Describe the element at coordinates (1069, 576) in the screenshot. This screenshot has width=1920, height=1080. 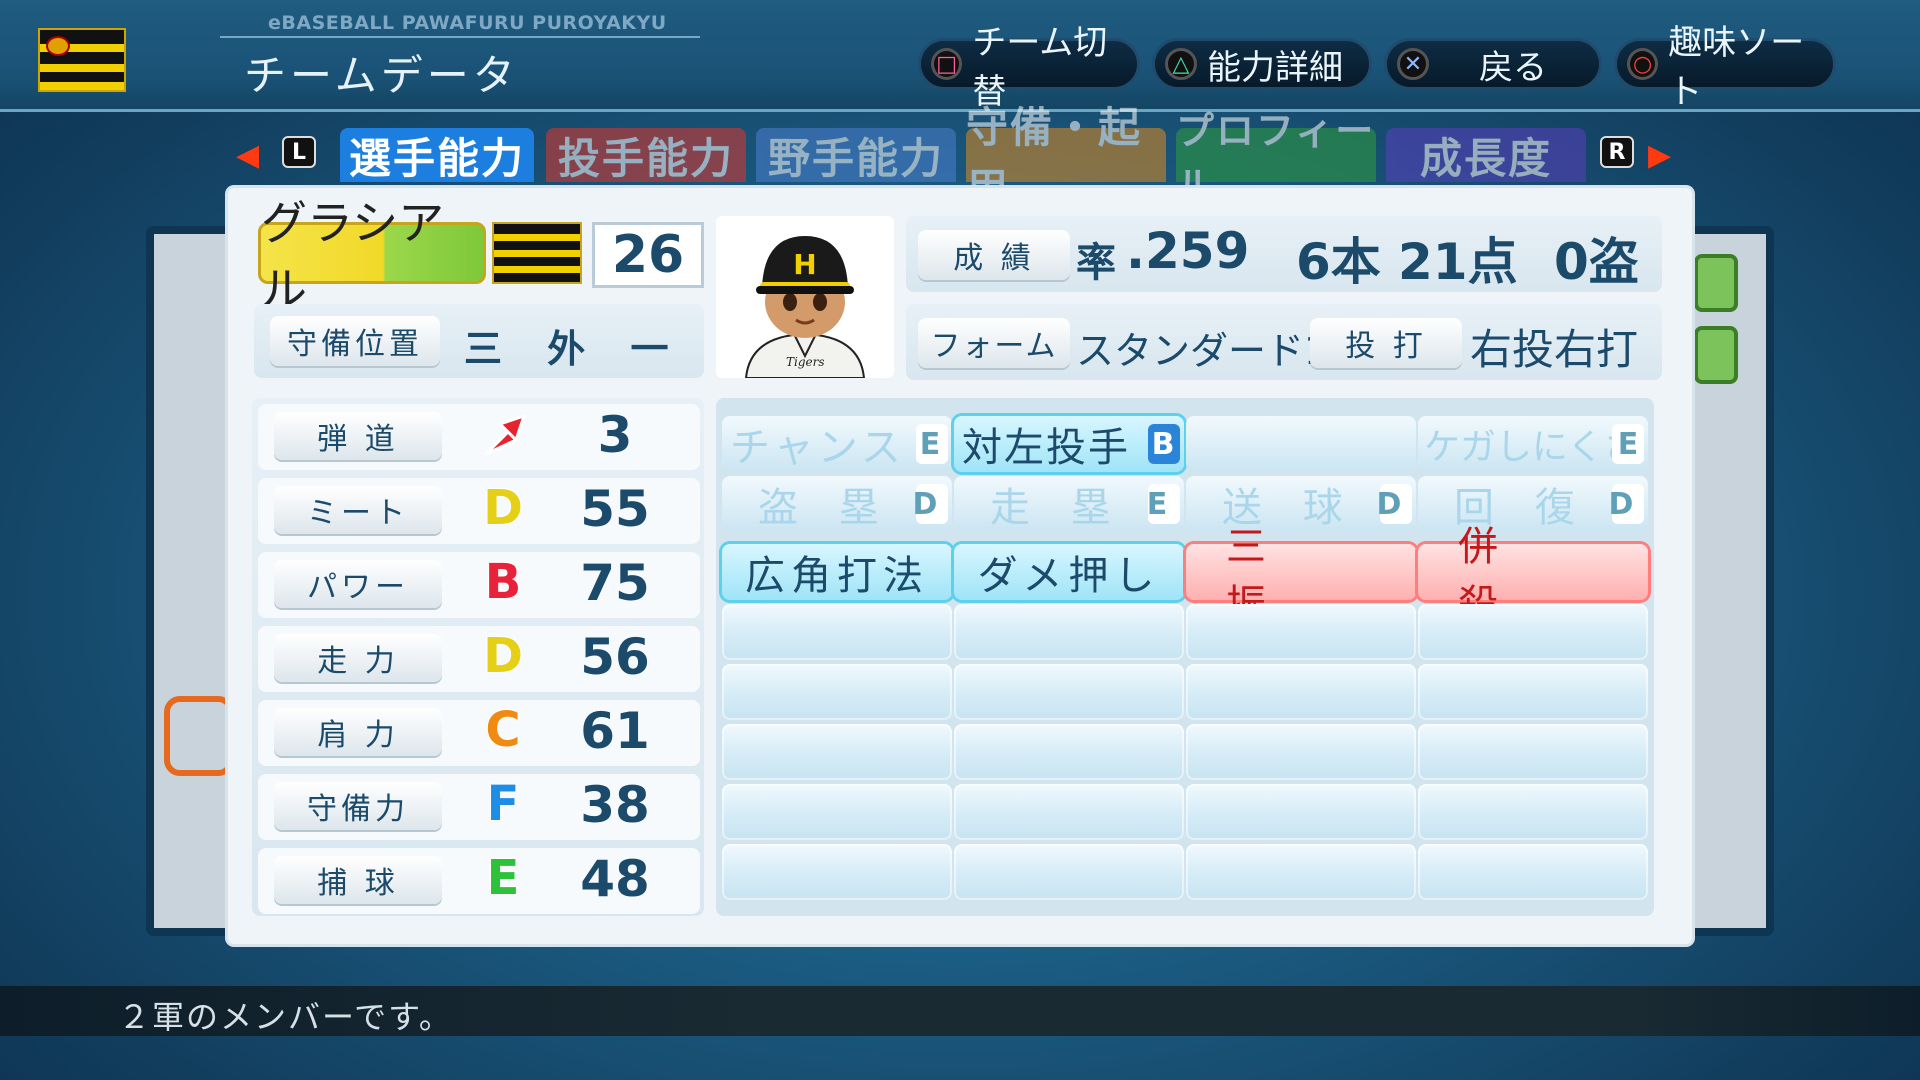
I see `skill-label: ダメ押し` at that location.